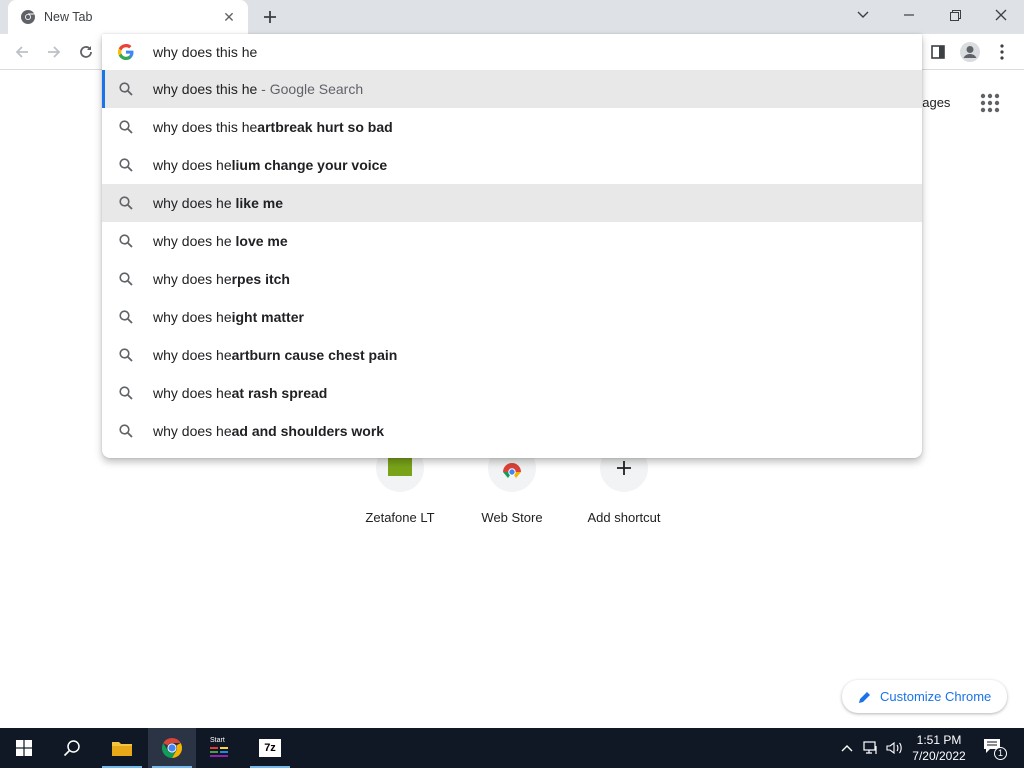  Describe the element at coordinates (624, 517) in the screenshot. I see `shortcut-label: Add shortcut` at that location.